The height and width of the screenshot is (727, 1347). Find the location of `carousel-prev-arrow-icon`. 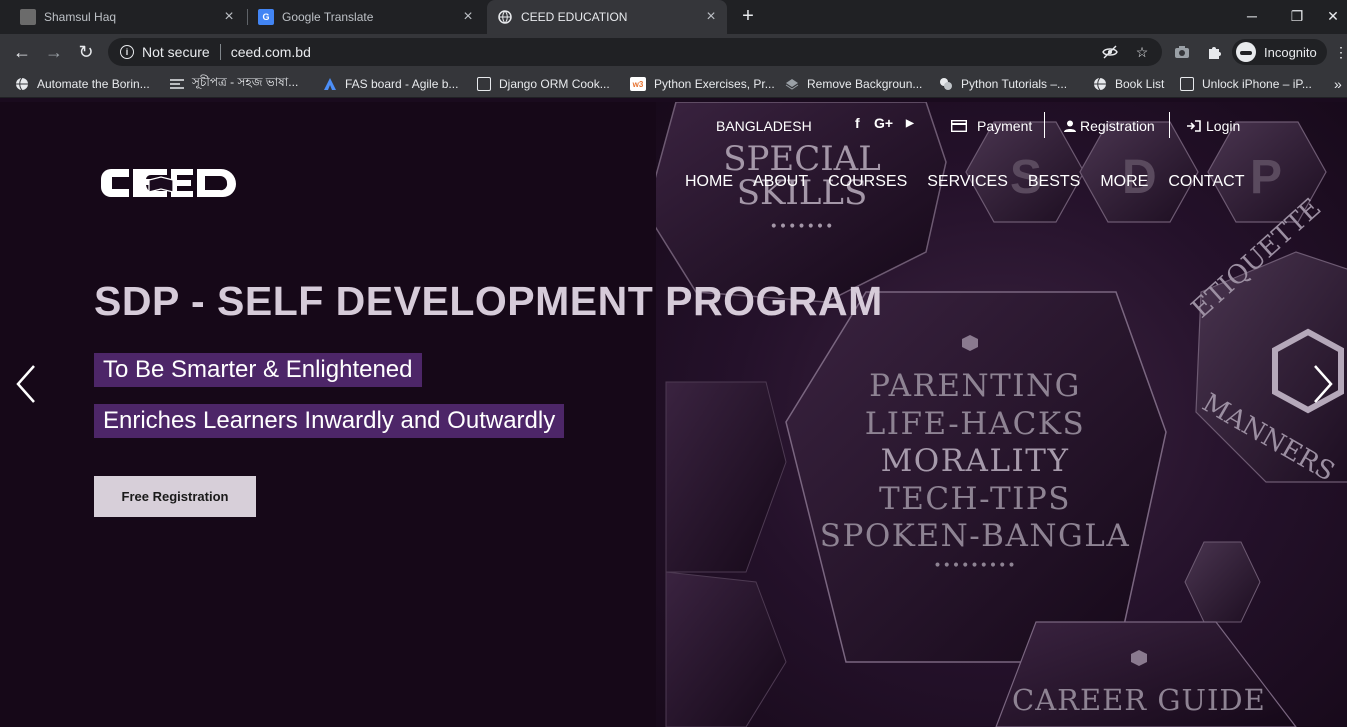

carousel-prev-arrow-icon is located at coordinates (26, 384).